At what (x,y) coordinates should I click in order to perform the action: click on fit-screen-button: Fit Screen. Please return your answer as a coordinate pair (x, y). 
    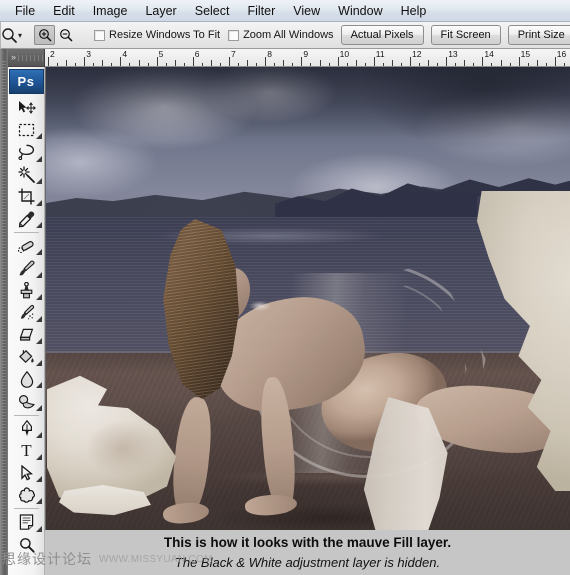
    Looking at the image, I should click on (465, 35).